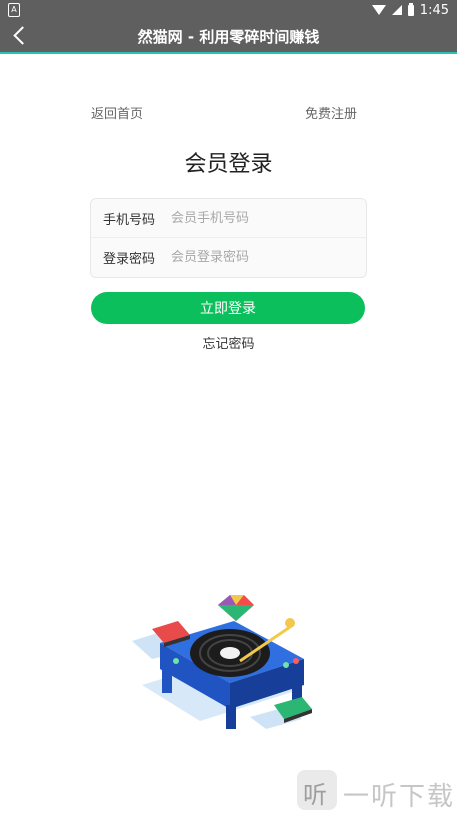  I want to click on wifi-icon, so click(378, 10).